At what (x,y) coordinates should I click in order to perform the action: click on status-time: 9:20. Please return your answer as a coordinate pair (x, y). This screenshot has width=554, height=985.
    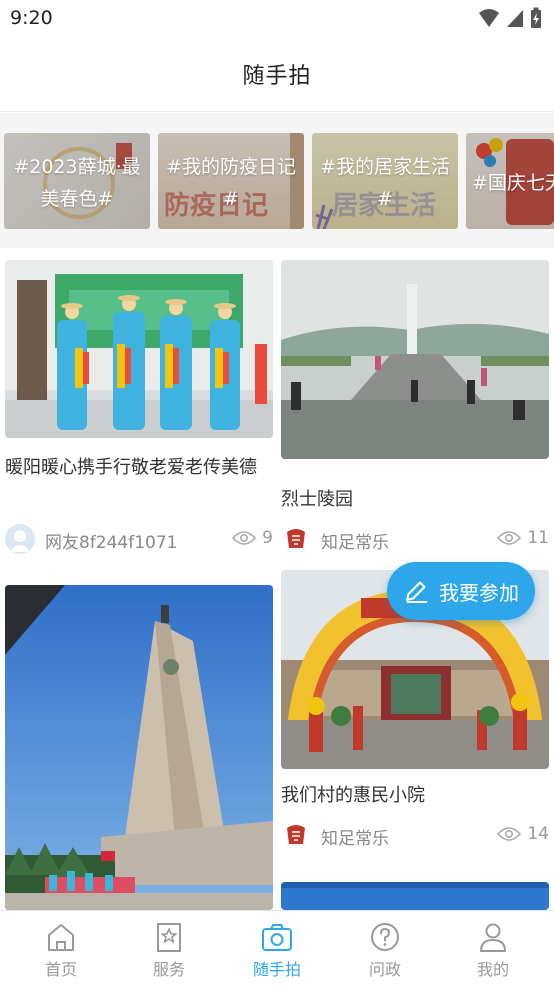
    Looking at the image, I should click on (31, 18).